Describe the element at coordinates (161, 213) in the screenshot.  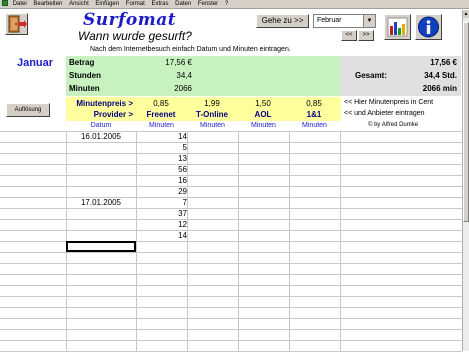
I see `minutes-cell: 37` at that location.